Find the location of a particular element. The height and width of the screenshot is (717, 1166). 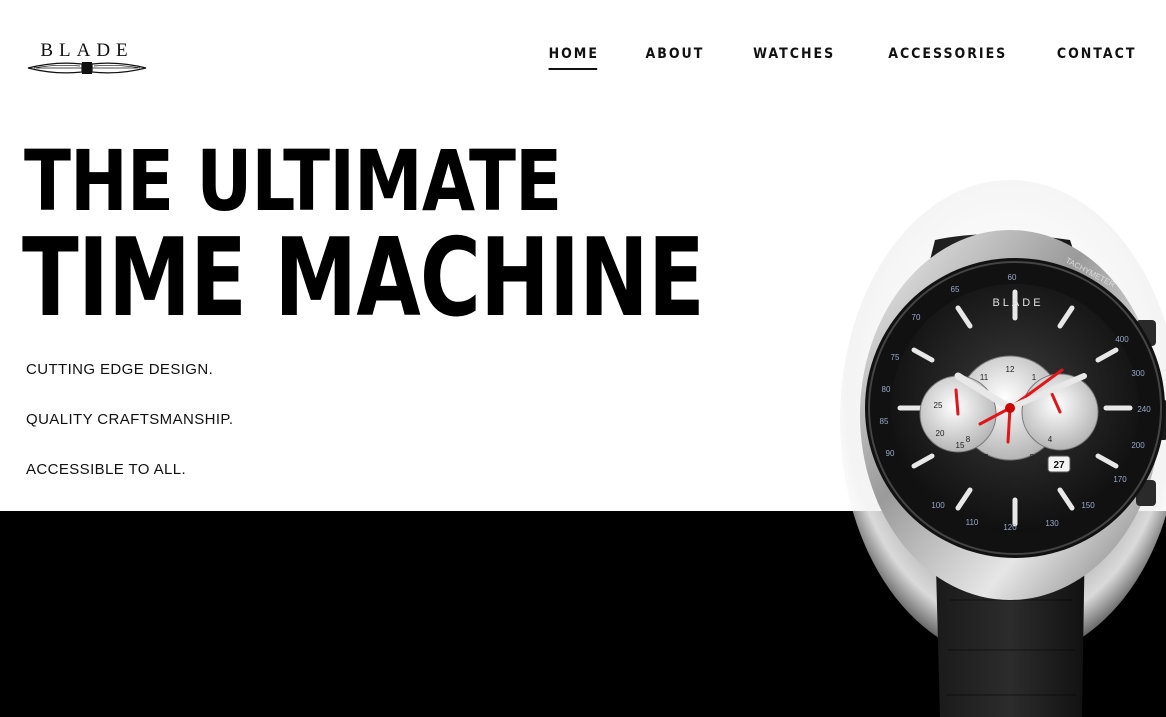

nav-home: HOME is located at coordinates (573, 58).